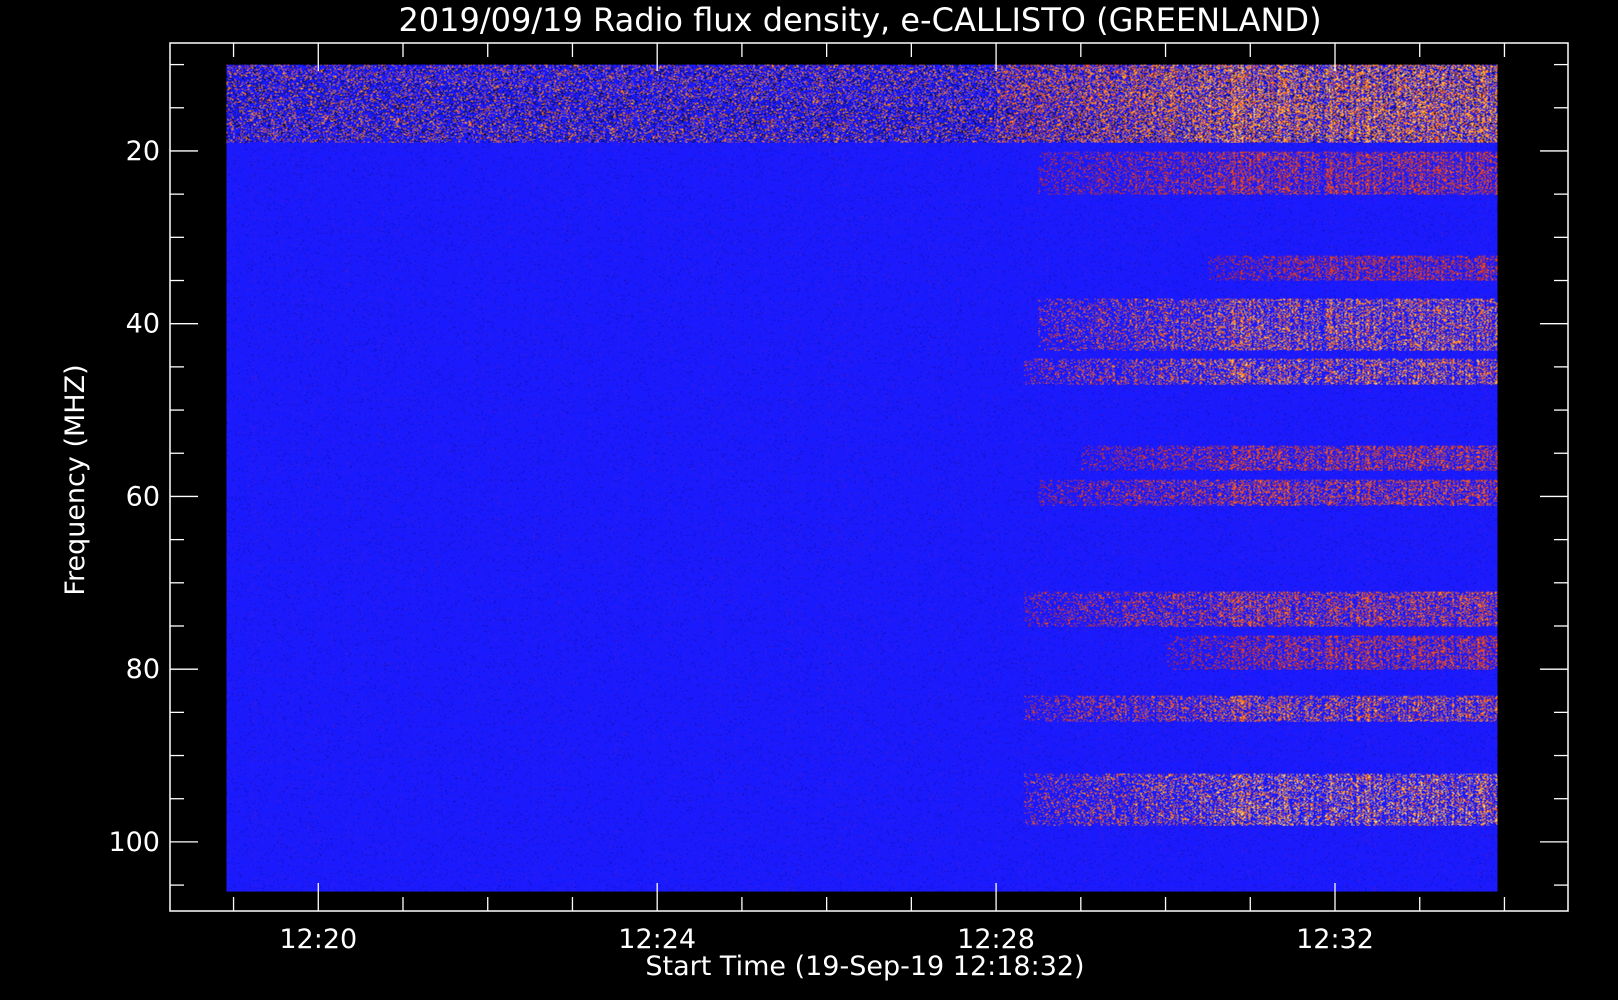  Describe the element at coordinates (143, 669) in the screenshot. I see `y-tick-label: 80` at that location.